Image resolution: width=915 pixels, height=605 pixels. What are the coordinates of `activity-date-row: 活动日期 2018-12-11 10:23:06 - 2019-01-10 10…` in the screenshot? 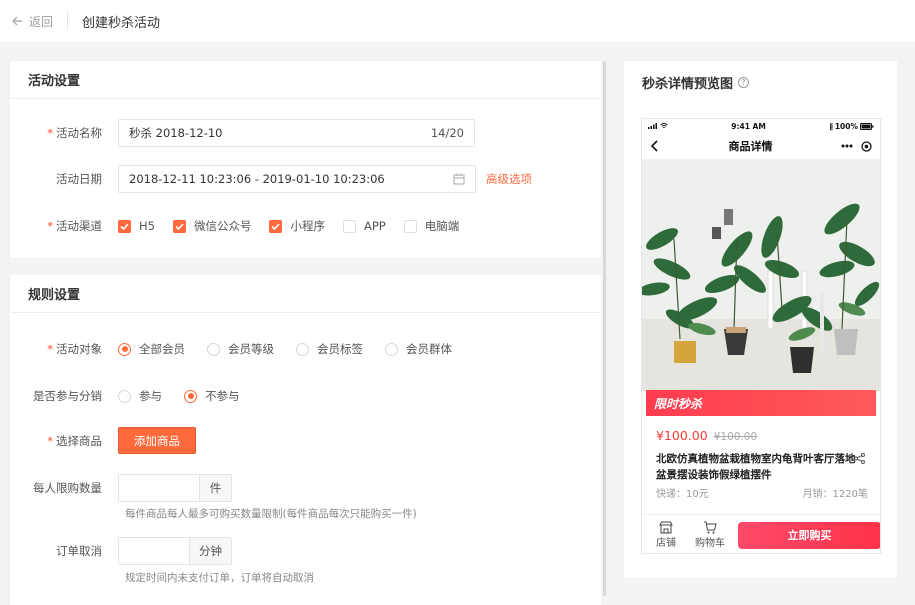 It's located at (271, 179).